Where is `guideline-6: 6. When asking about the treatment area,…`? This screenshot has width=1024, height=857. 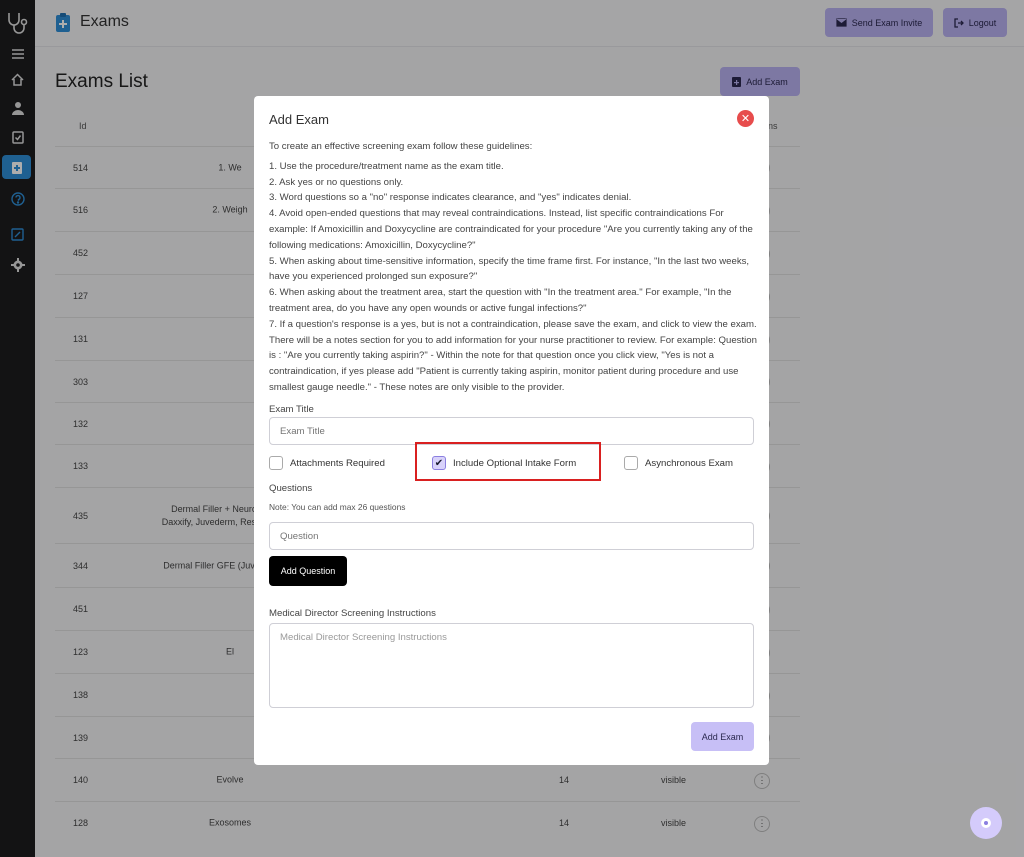 guideline-6: 6. When asking about the treatment area,… is located at coordinates (500, 300).